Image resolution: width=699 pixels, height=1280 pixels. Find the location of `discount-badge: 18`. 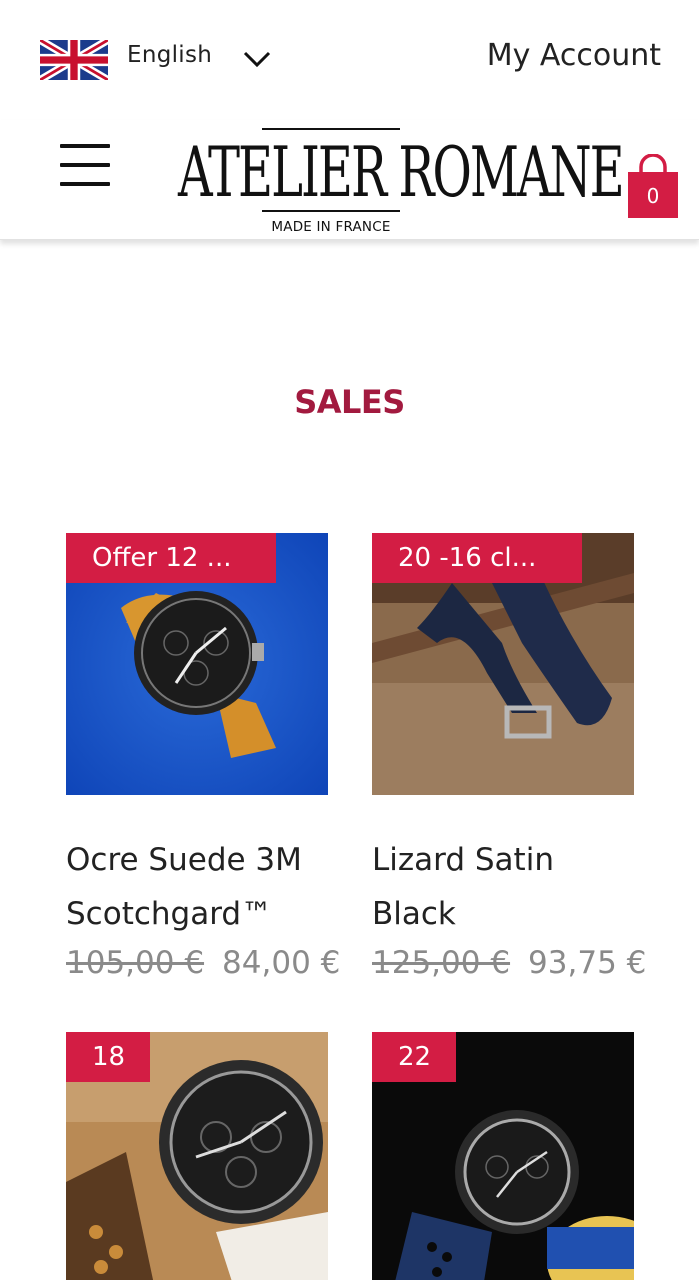

discount-badge: 18 is located at coordinates (108, 1057).